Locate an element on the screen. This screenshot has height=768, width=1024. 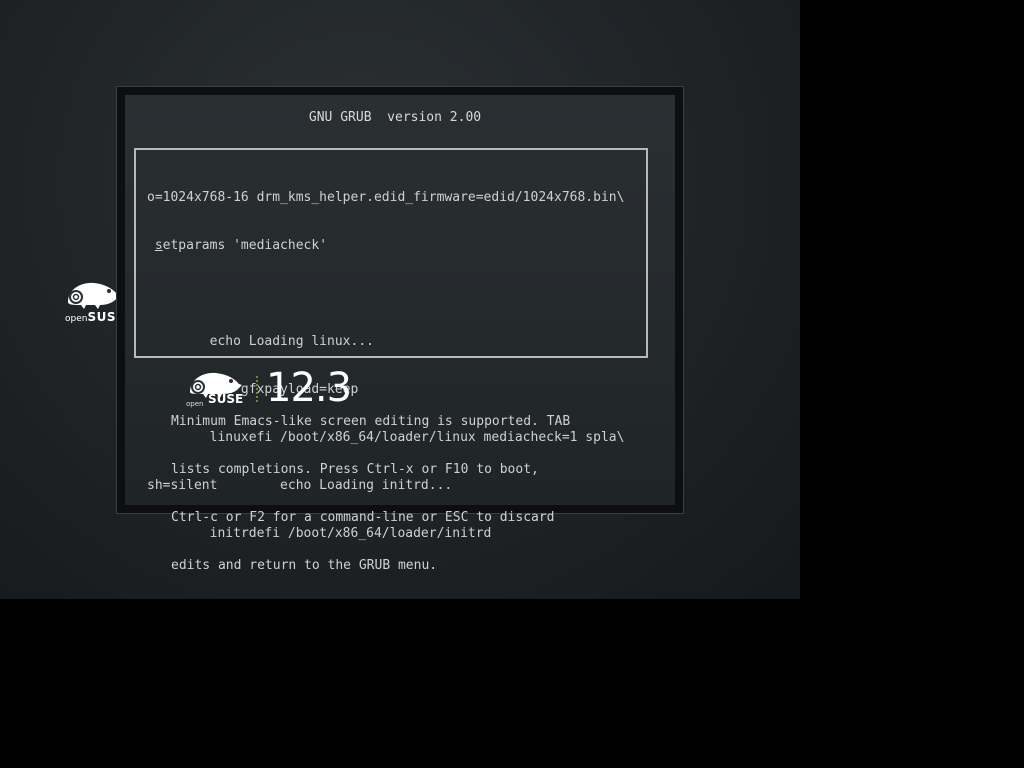
opensuse-version-logo: open SUSE 12.3 is located at coordinates (269, 390).